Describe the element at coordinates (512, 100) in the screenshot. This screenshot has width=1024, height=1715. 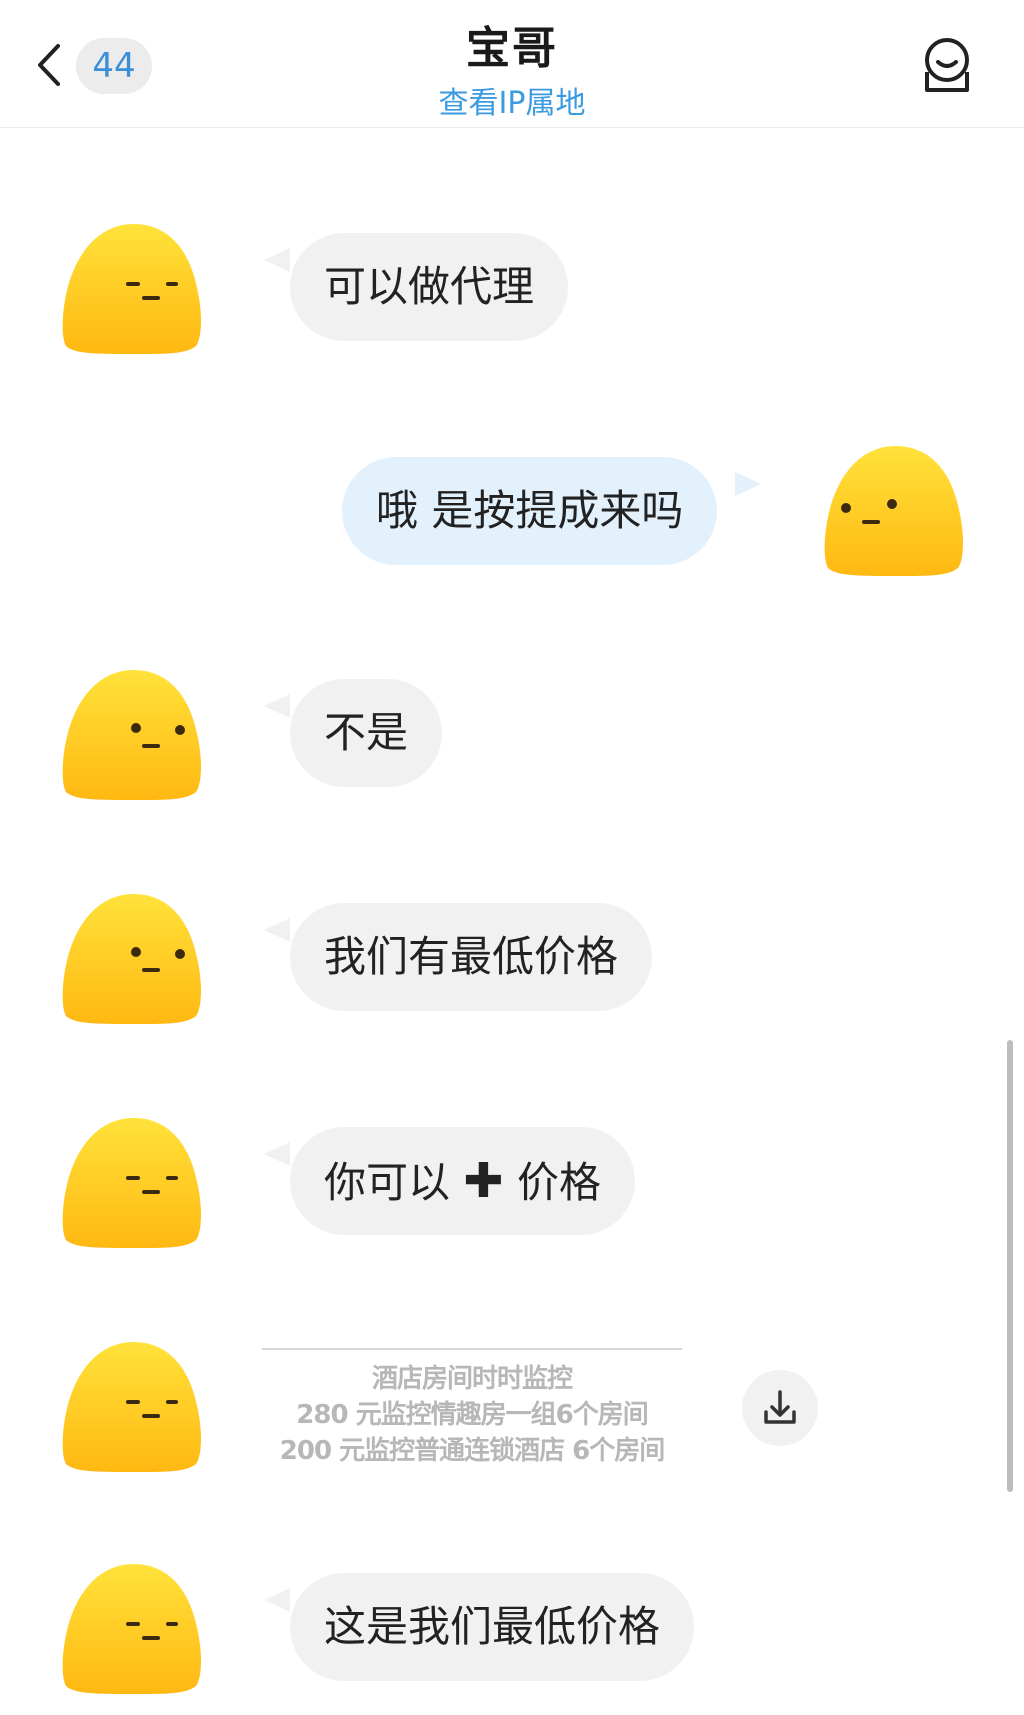
I see `view-ip-location-link: 查看IP属地` at that location.